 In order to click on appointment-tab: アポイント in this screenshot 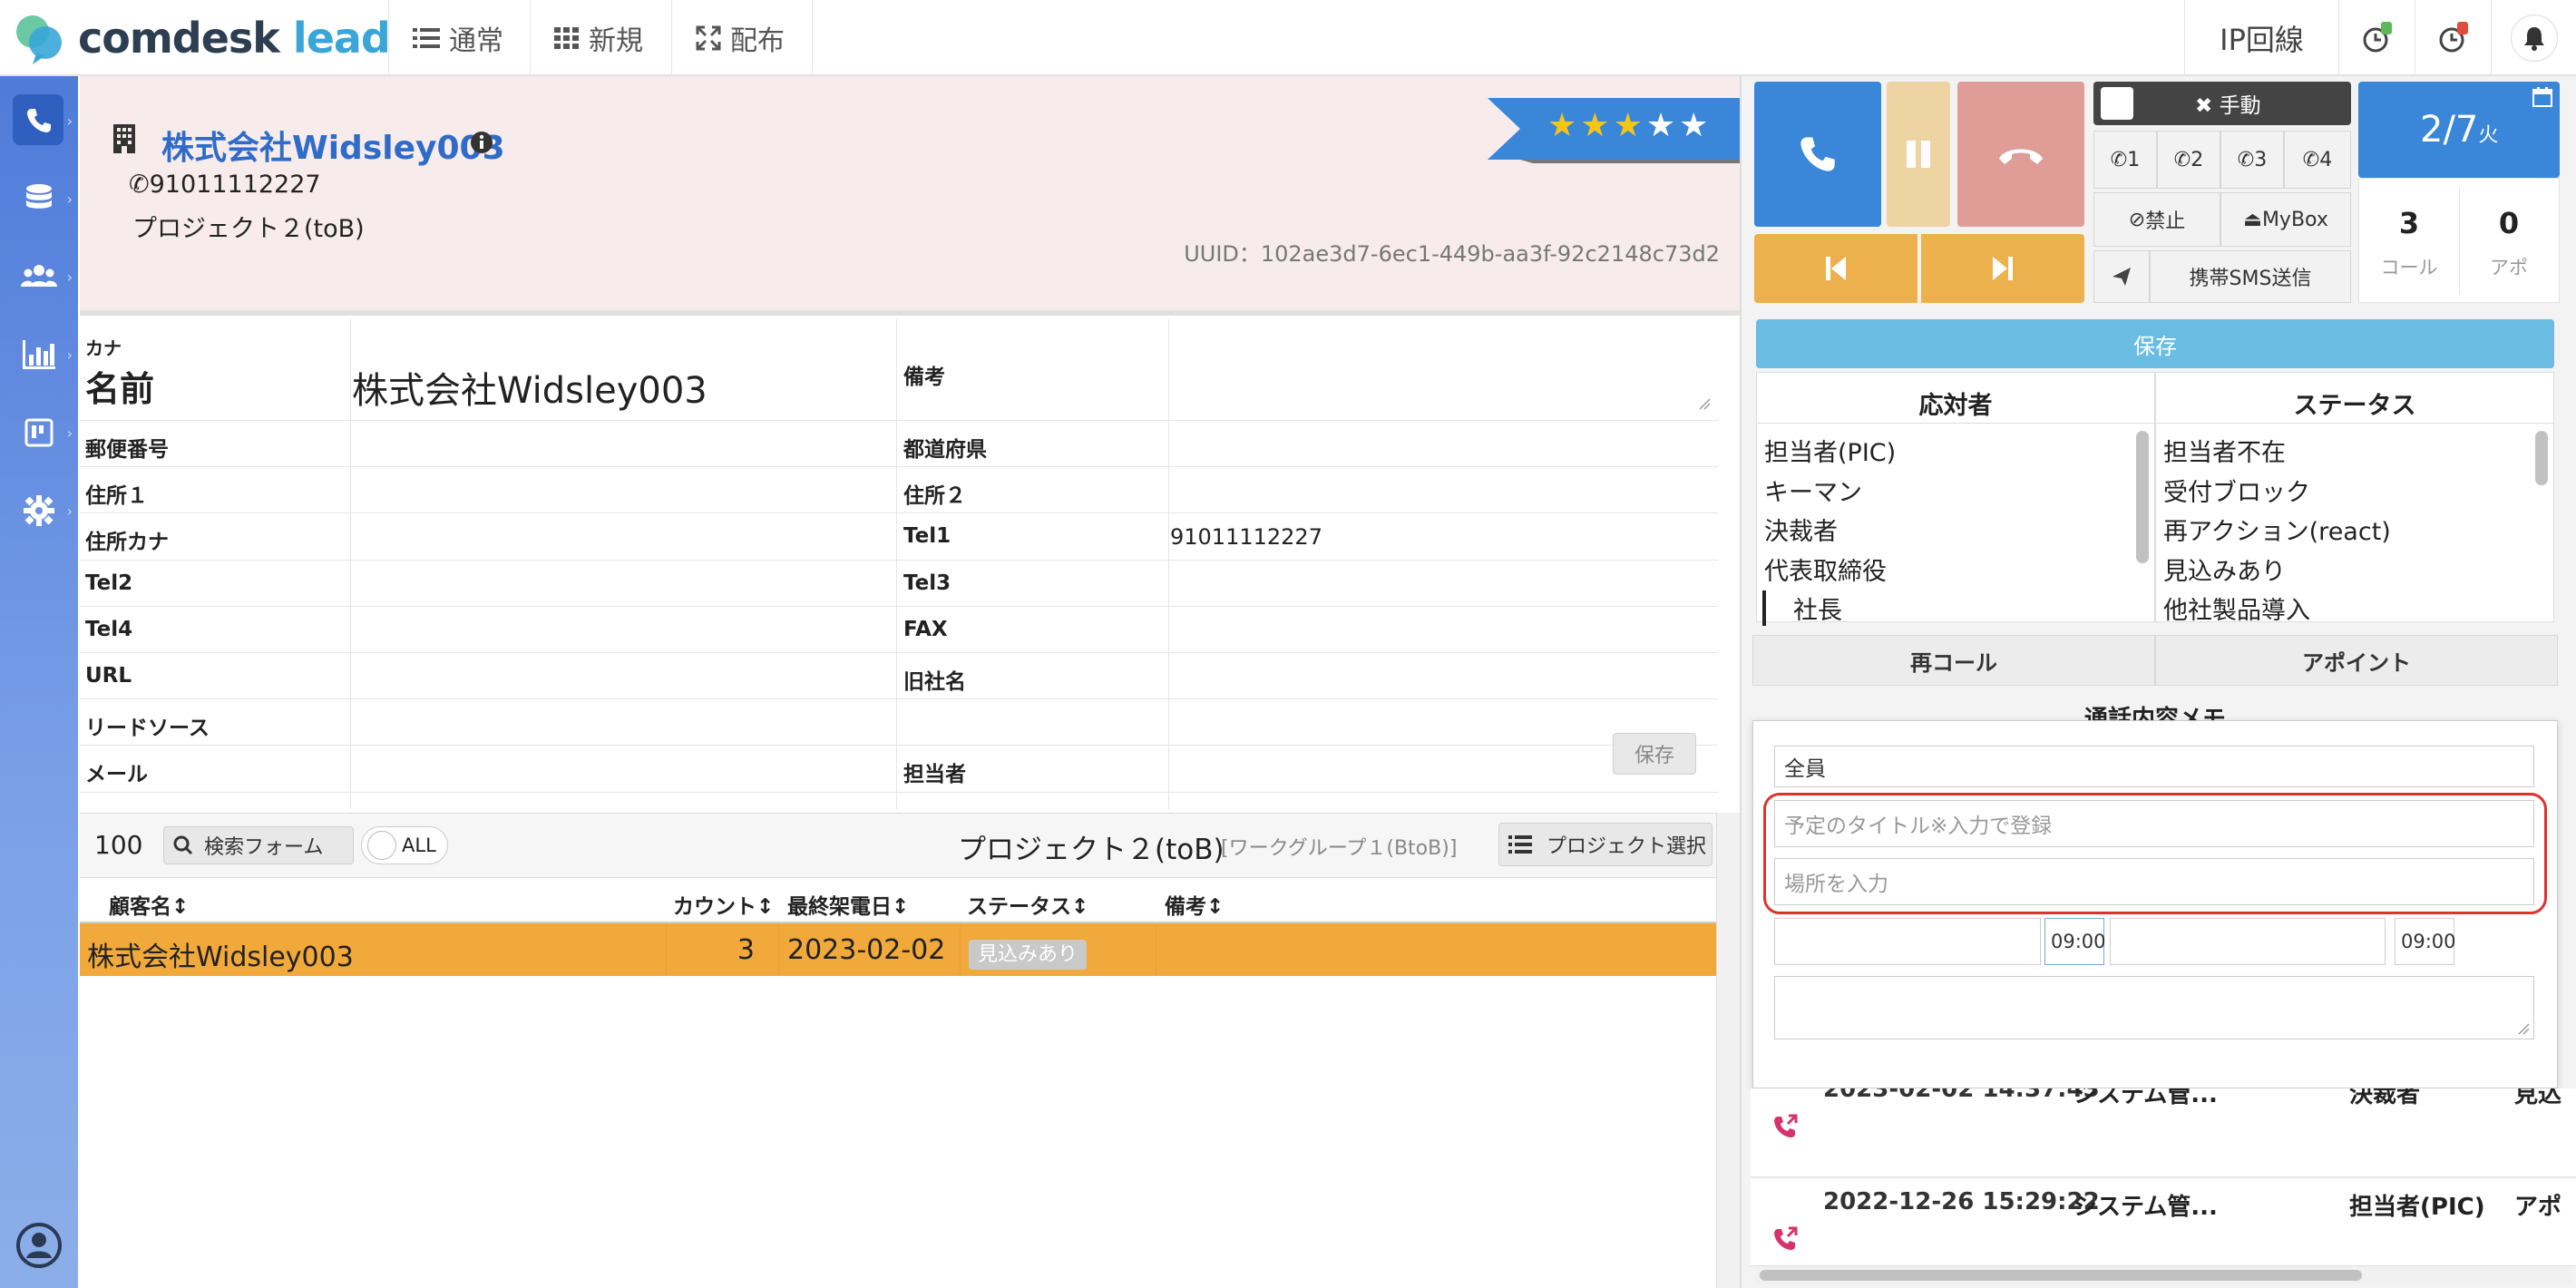, I will do `click(2356, 660)`.